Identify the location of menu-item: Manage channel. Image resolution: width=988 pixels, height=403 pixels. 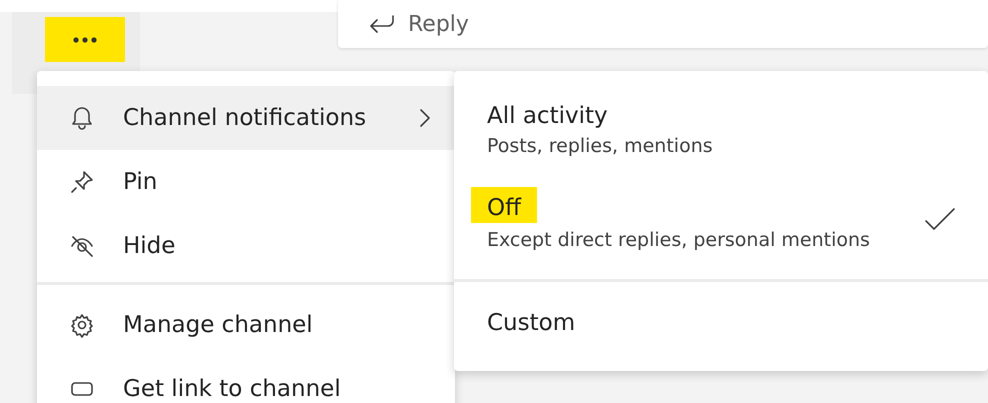
(246, 325).